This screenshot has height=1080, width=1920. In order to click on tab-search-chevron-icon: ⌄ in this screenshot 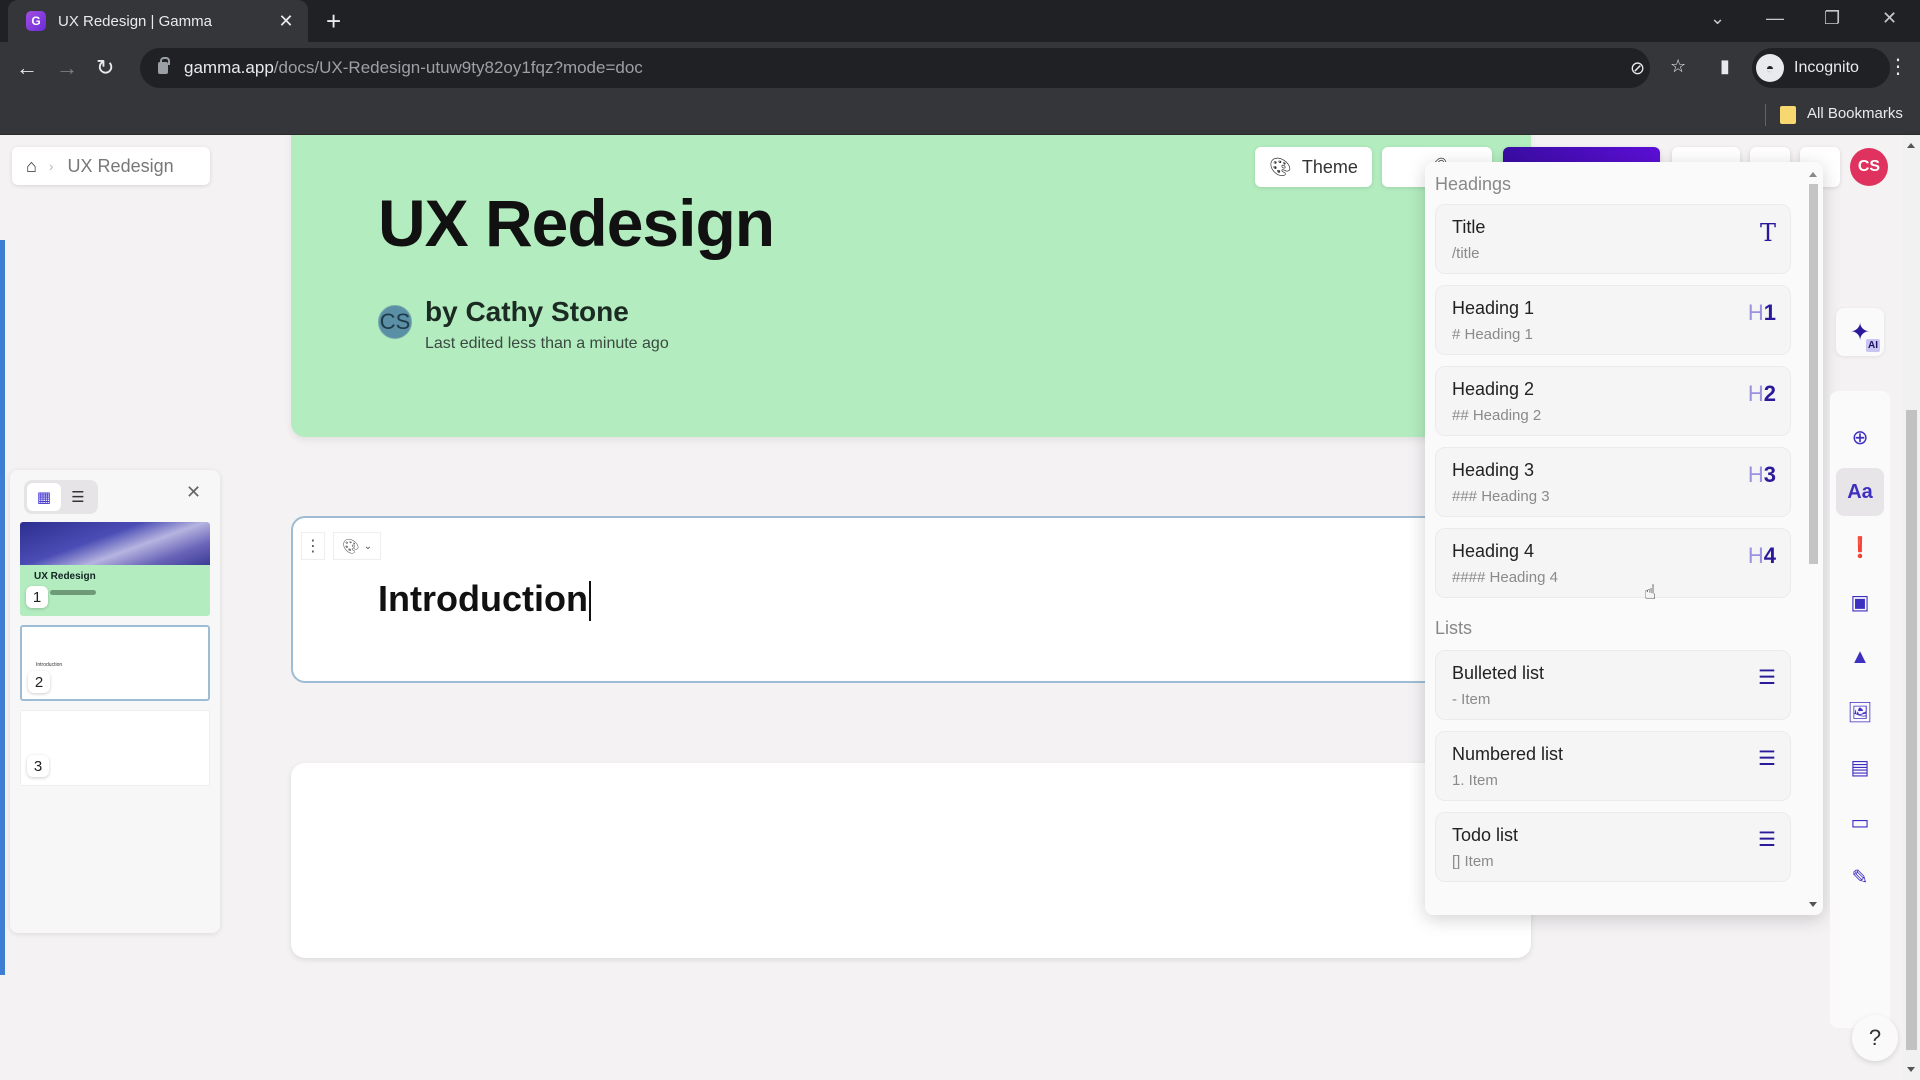, I will do `click(1717, 18)`.